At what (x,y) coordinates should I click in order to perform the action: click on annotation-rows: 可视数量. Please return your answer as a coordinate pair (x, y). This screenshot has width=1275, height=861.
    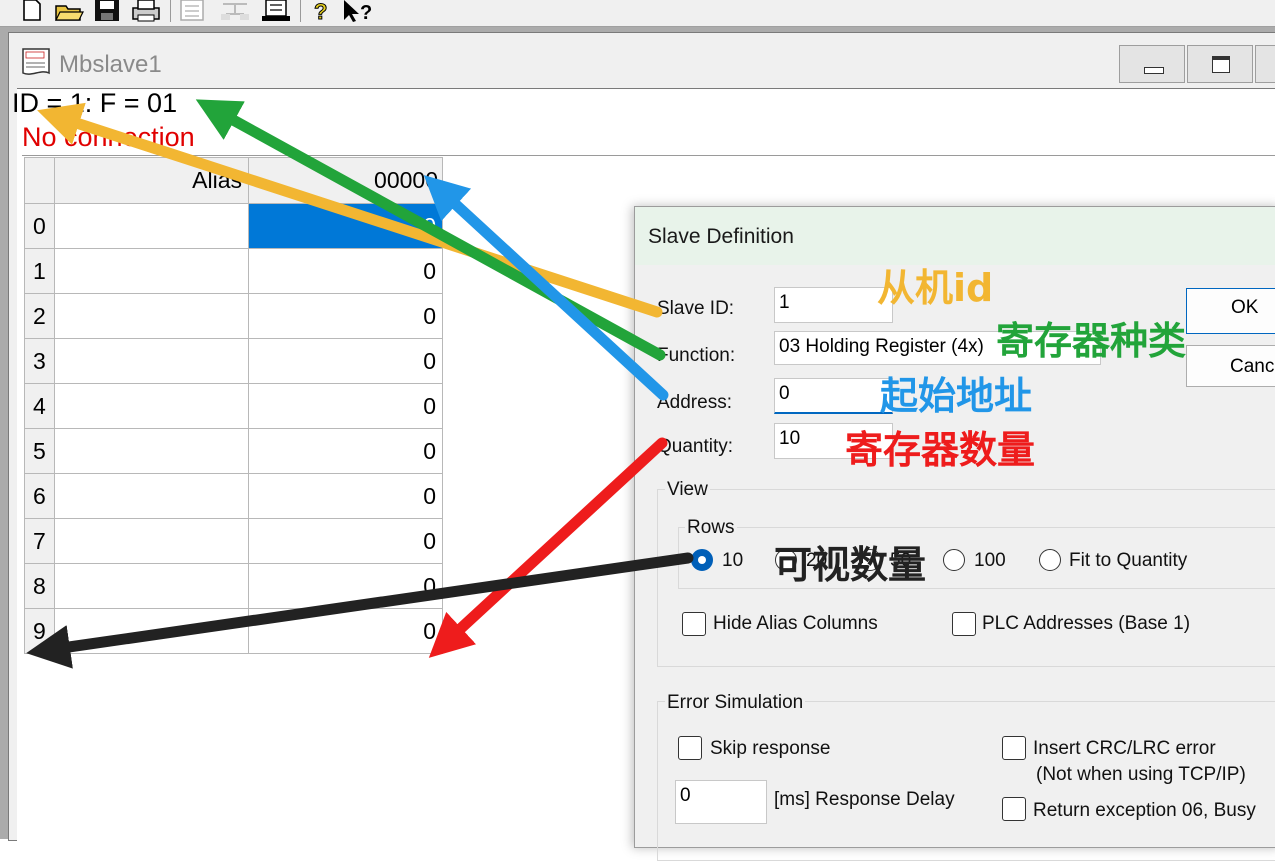
    Looking at the image, I should click on (850, 565).